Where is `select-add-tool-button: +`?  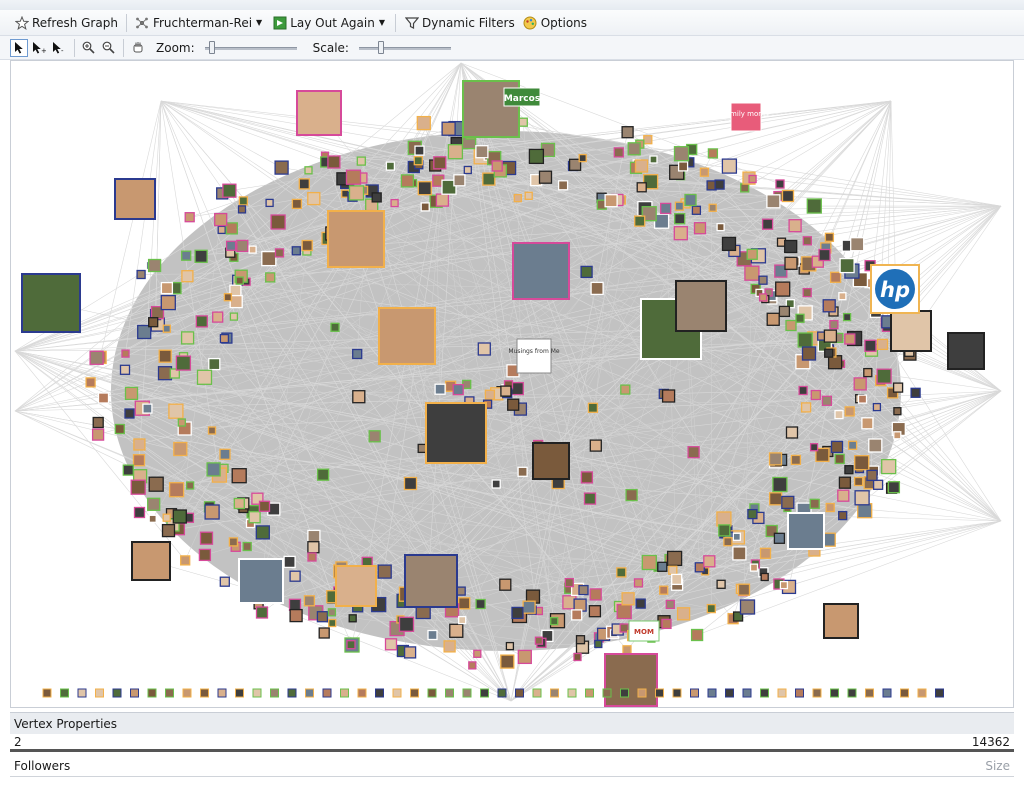 select-add-tool-button: + is located at coordinates (39, 48).